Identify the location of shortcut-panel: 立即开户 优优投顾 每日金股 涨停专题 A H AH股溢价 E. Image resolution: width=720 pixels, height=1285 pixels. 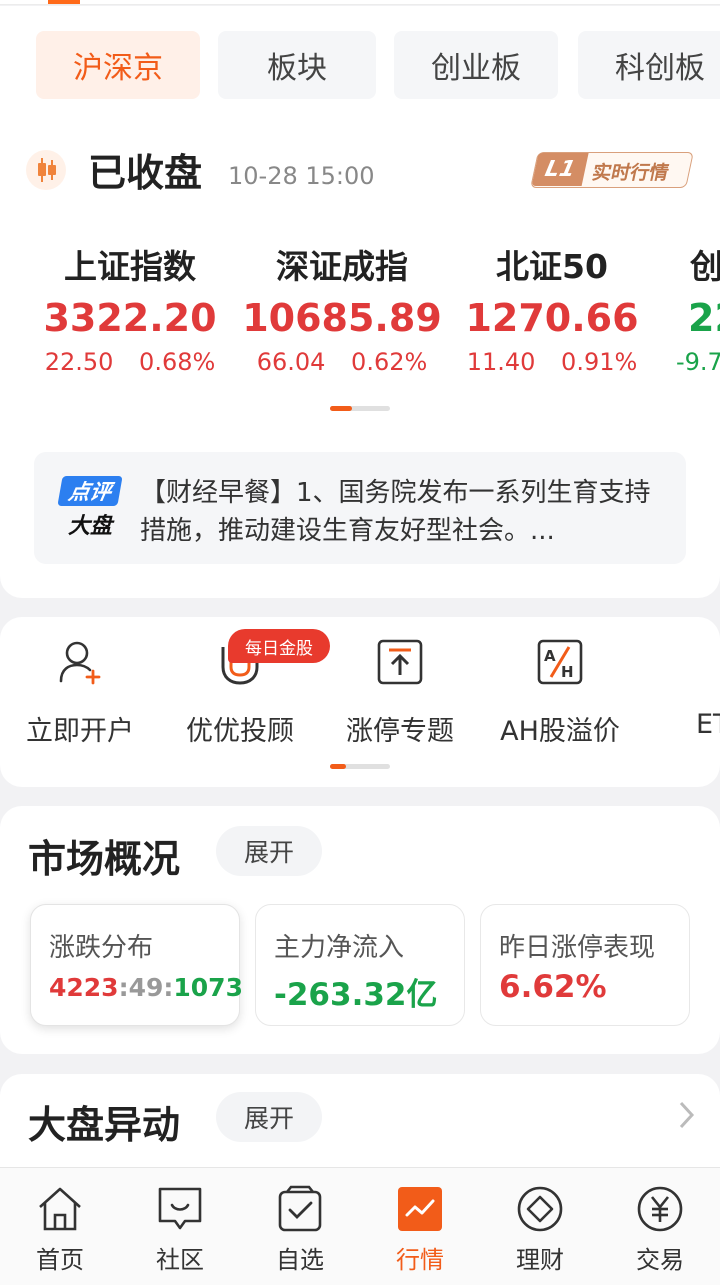
(360, 702).